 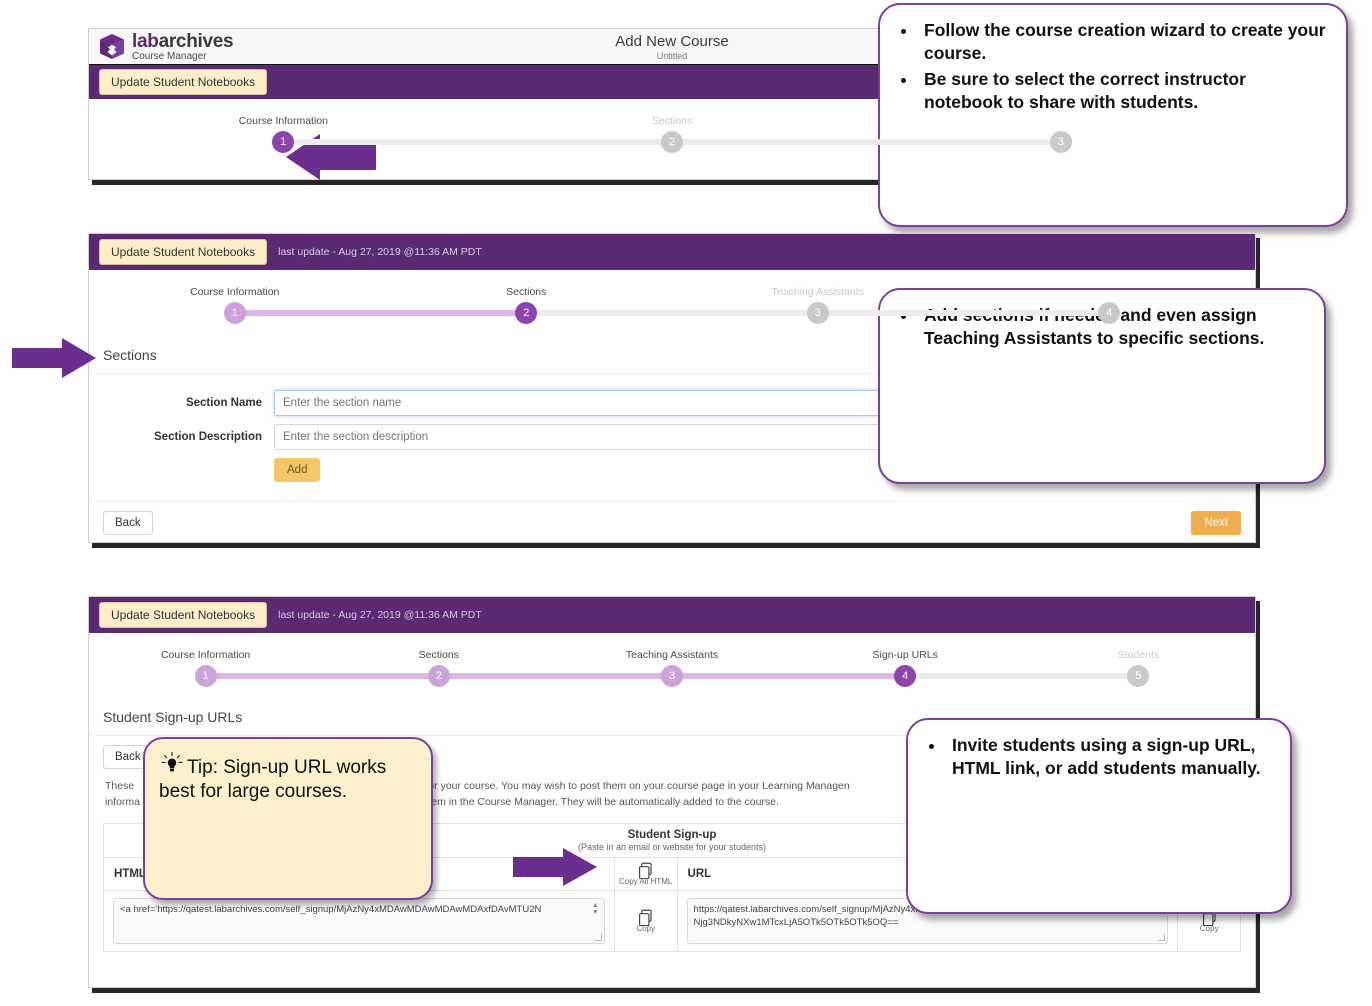 What do you see at coordinates (145, 41) in the screenshot?
I see `logo-lab-text: lab` at bounding box center [145, 41].